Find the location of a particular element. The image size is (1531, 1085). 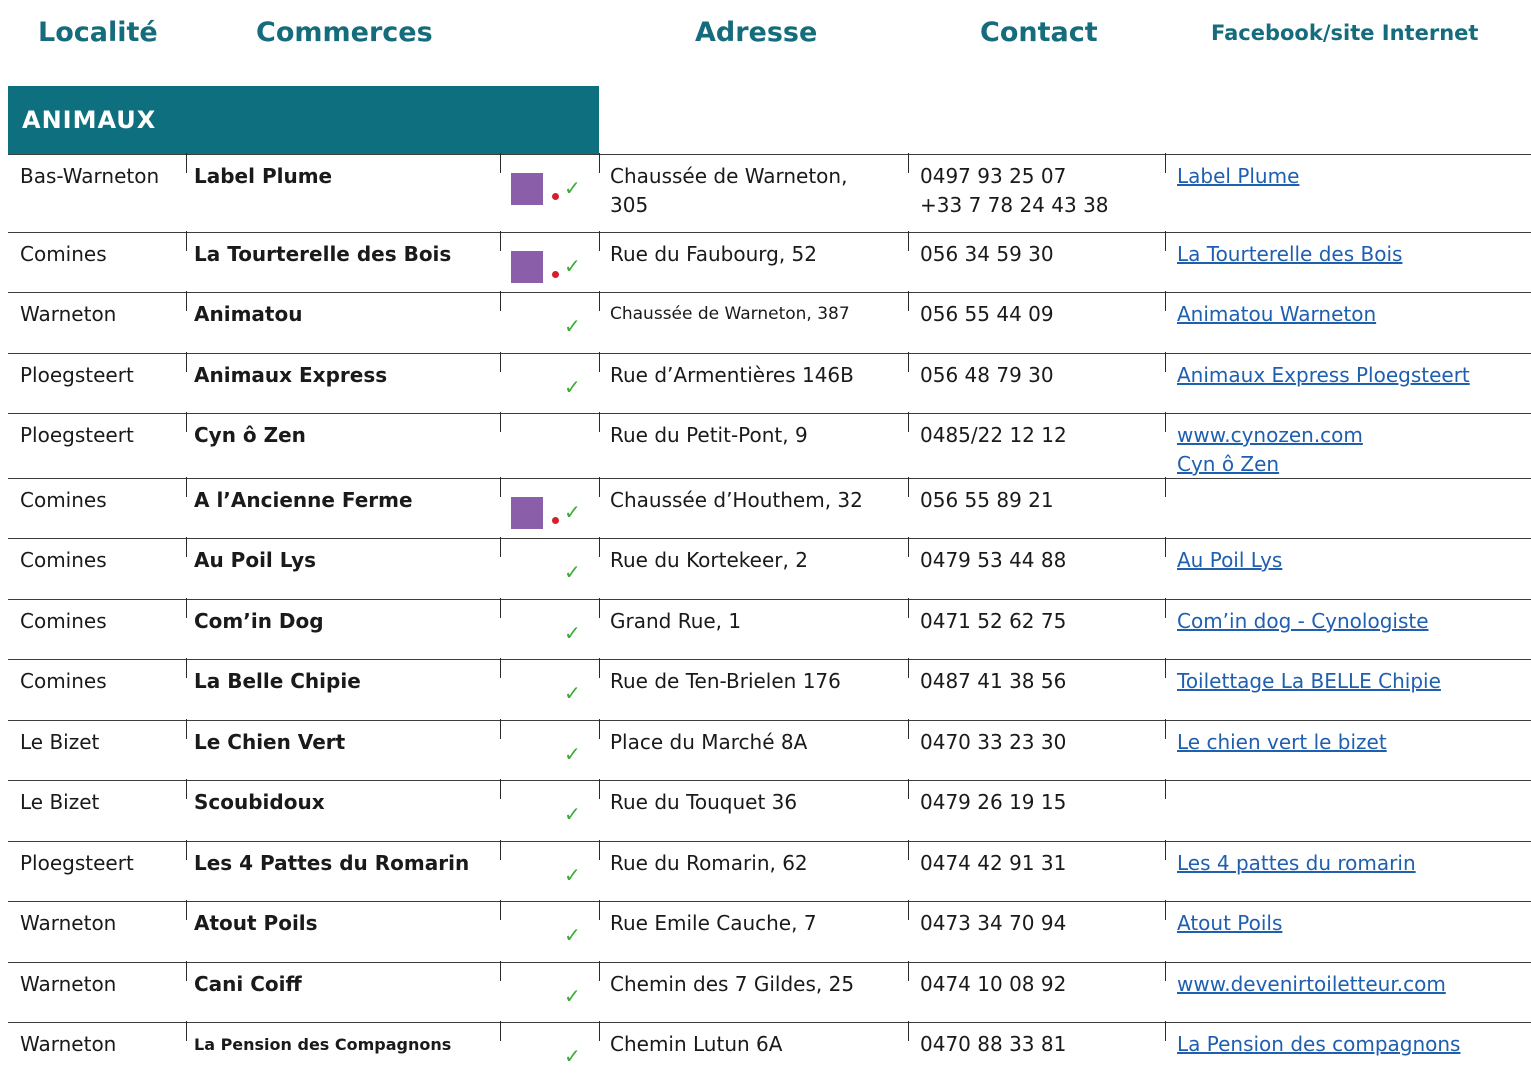

web-link: Atout Poils is located at coordinates (1229, 923).